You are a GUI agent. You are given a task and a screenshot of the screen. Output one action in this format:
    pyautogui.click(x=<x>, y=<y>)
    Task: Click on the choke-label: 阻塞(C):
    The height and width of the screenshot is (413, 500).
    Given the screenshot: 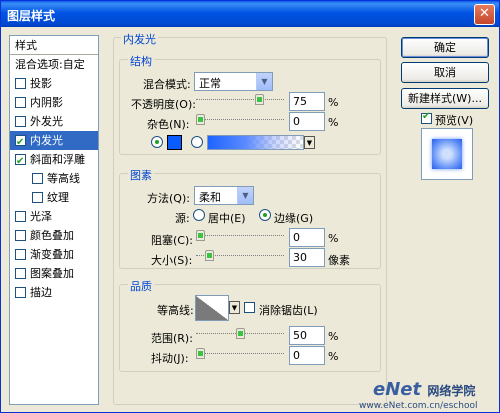 What is the action you would take?
    pyautogui.click(x=172, y=240)
    